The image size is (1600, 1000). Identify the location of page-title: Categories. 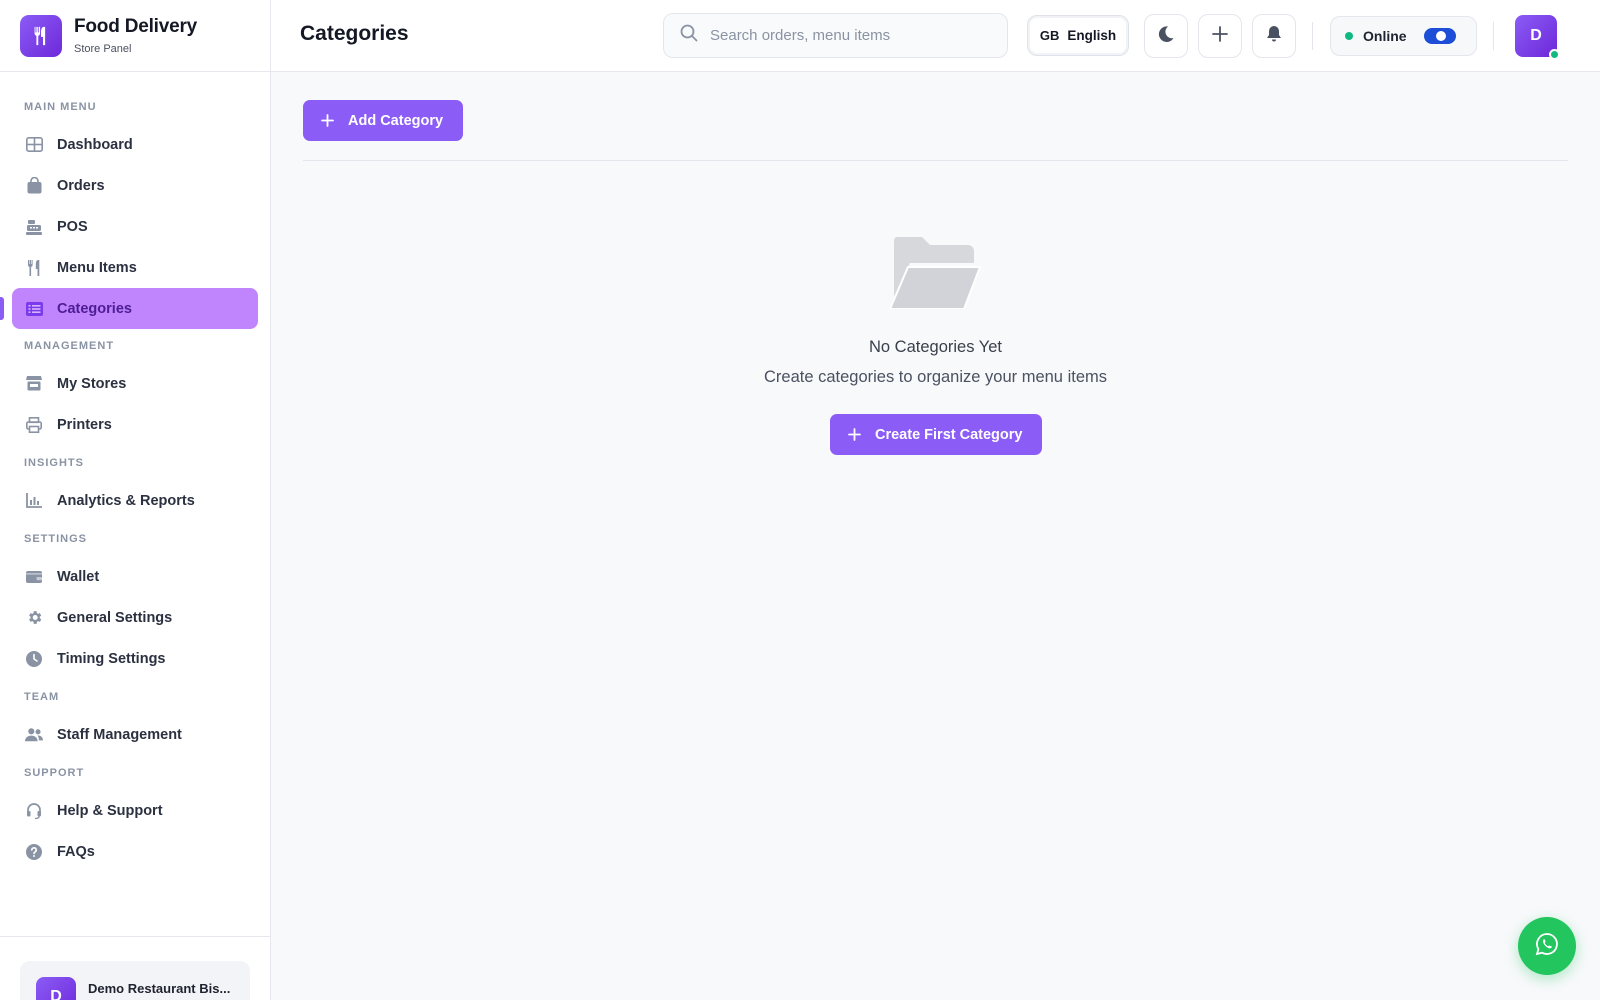
(354, 33).